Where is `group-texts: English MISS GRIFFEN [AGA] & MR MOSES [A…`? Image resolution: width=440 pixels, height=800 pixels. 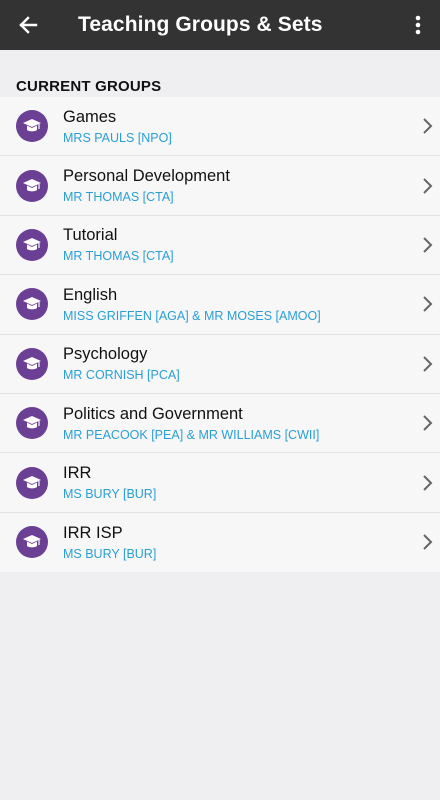
group-texts: English MISS GRIFFEN [AGA] & MR MOSES [A… is located at coordinates (192, 304).